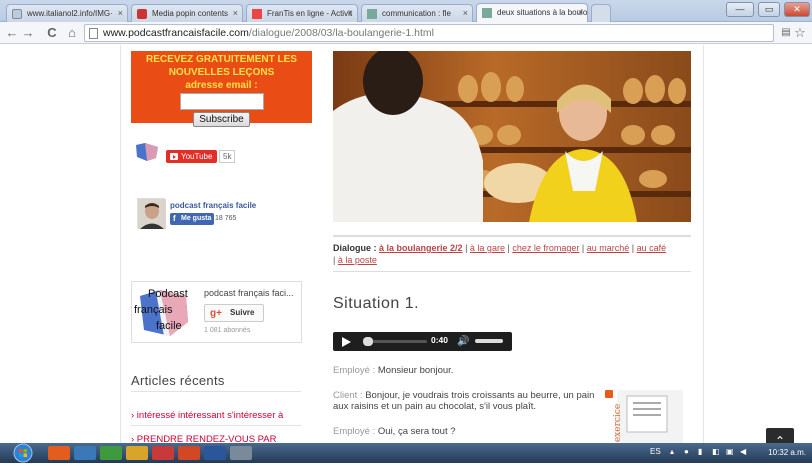  What do you see at coordinates (740, 9) in the screenshot?
I see `minimize-button: —` at bounding box center [740, 9].